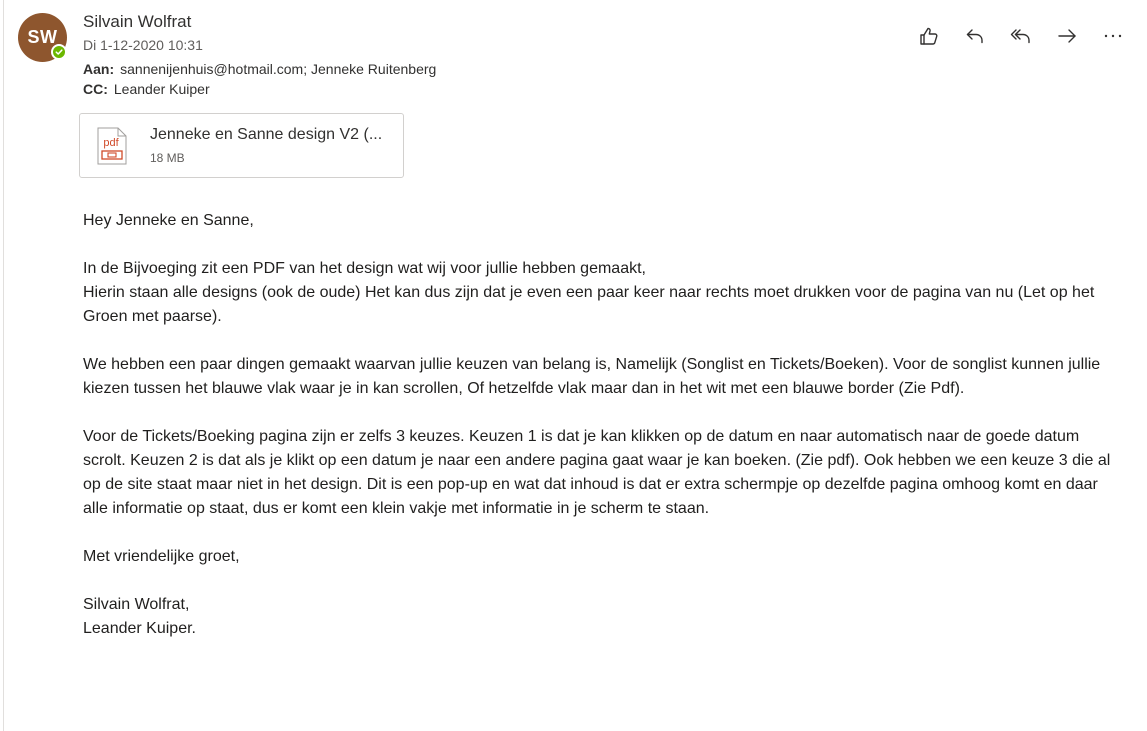 This screenshot has height=731, width=1147. Describe the element at coordinates (161, 556) in the screenshot. I see `closing: Met vriendelijke groet,` at that location.